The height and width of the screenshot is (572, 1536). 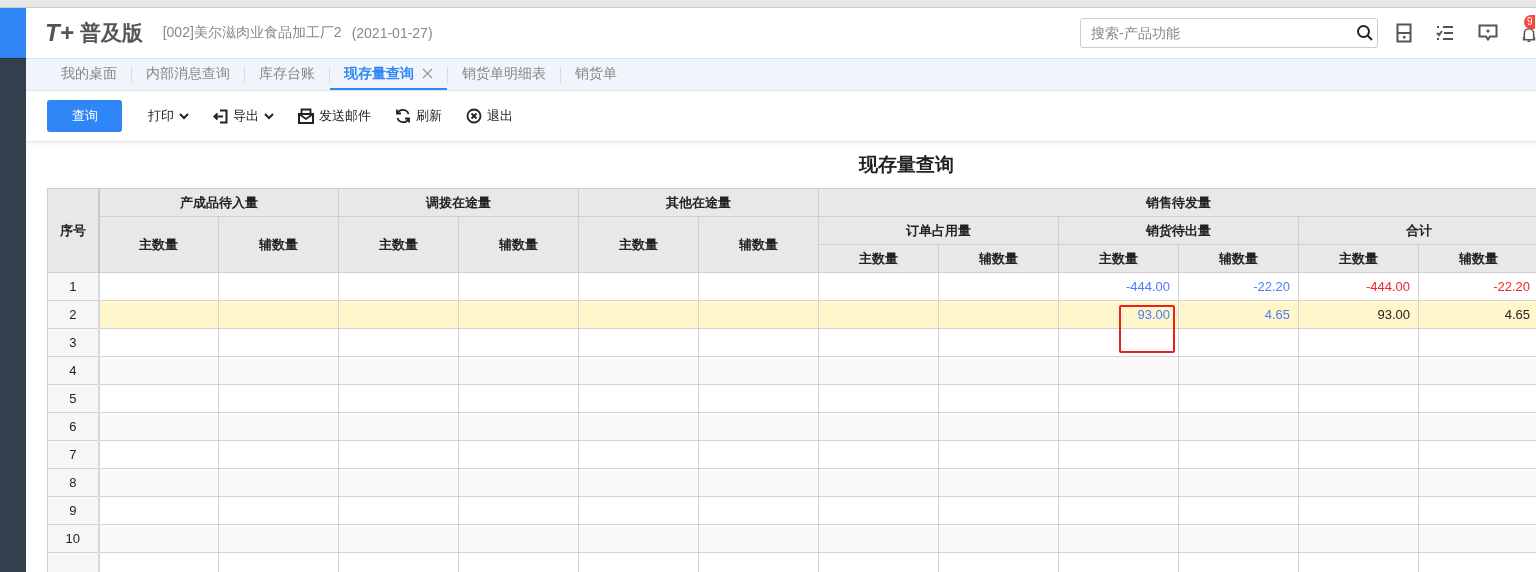 I want to click on logo-mark: T+, so click(x=59, y=33).